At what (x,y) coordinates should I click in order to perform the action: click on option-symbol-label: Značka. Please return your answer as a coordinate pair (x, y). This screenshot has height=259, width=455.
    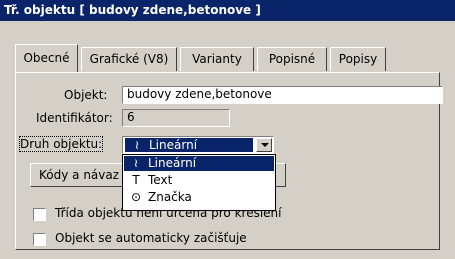
    Looking at the image, I should click on (170, 197).